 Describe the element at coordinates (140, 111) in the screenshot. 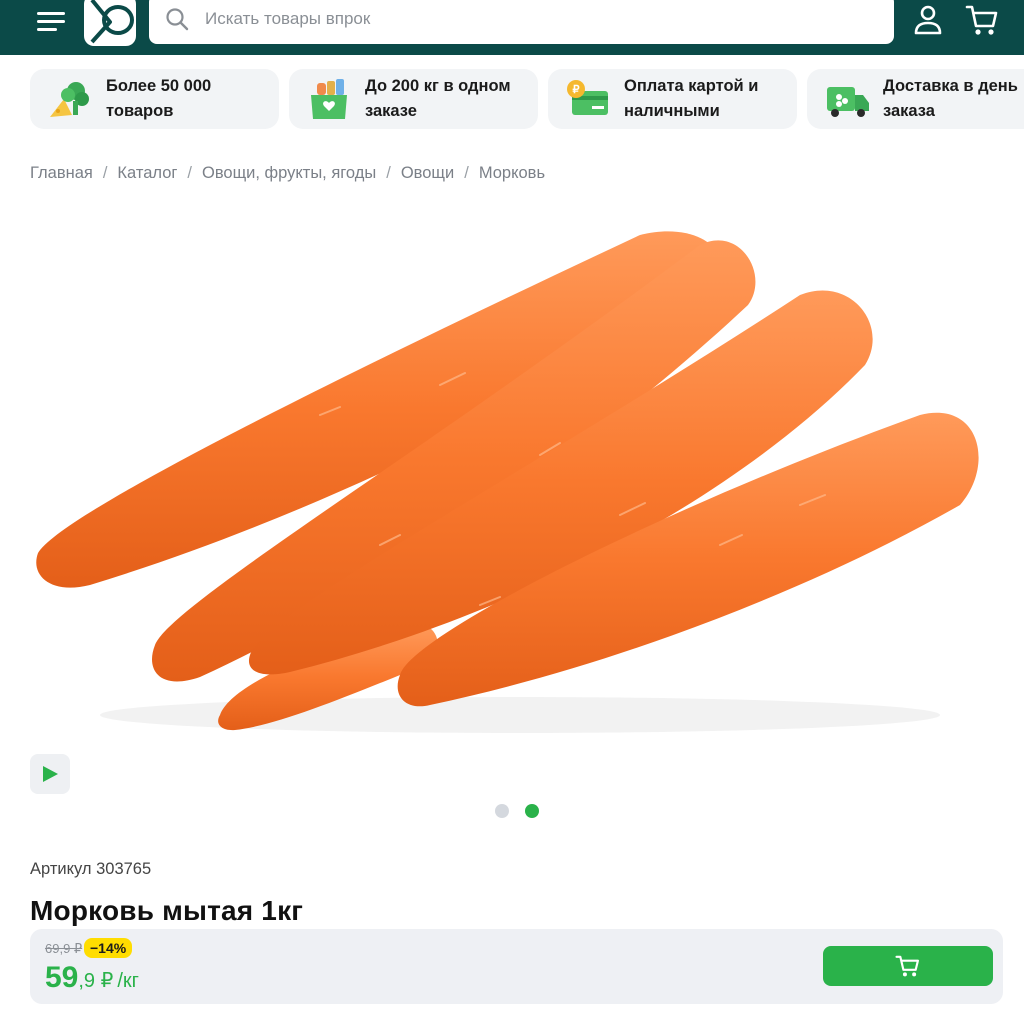

I see `feature-line: товаров` at that location.